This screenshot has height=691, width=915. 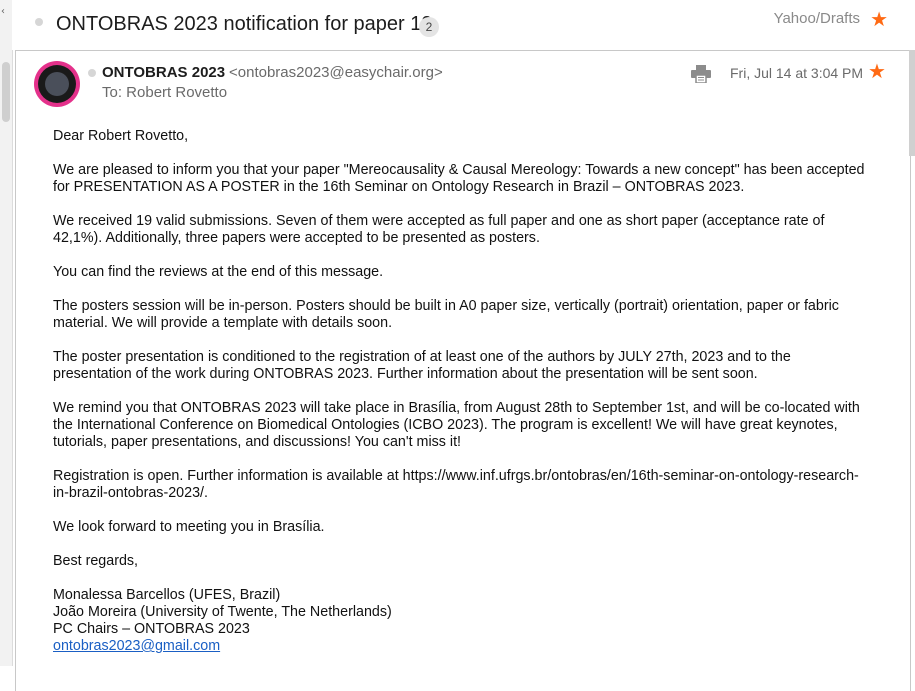 I want to click on avatar-center, so click(x=57, y=84).